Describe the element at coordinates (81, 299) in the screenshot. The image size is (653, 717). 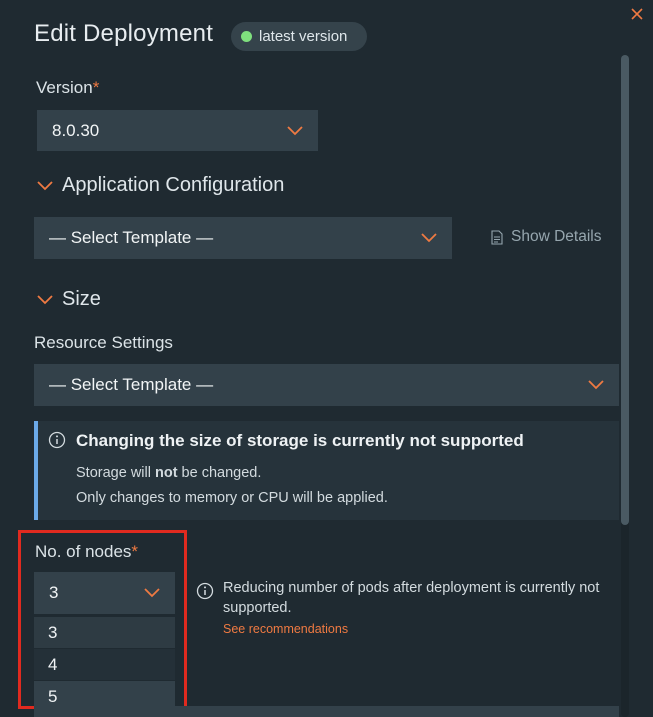
I see `size-section-label: Size` at that location.